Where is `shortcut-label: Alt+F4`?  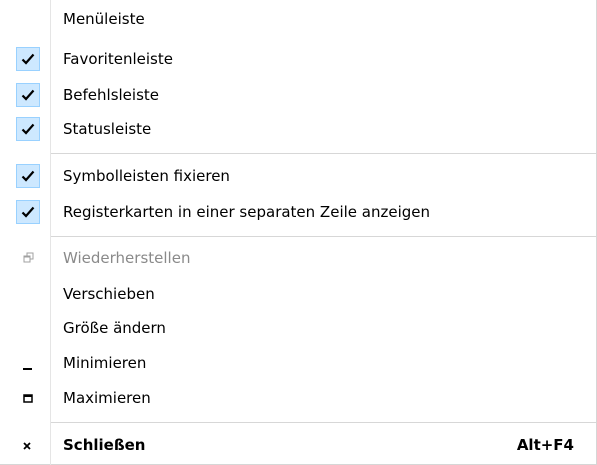 shortcut-label: Alt+F4 is located at coordinates (545, 445).